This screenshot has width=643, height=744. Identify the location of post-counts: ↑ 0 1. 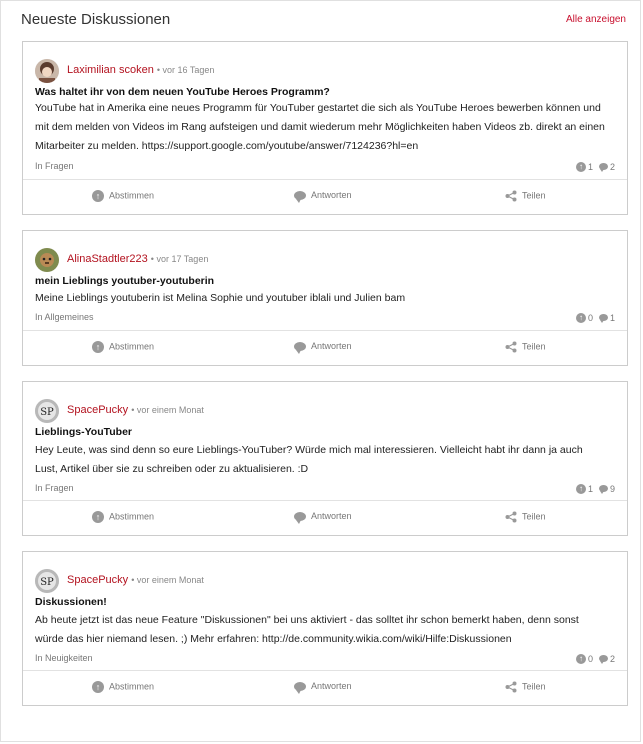
(595, 318).